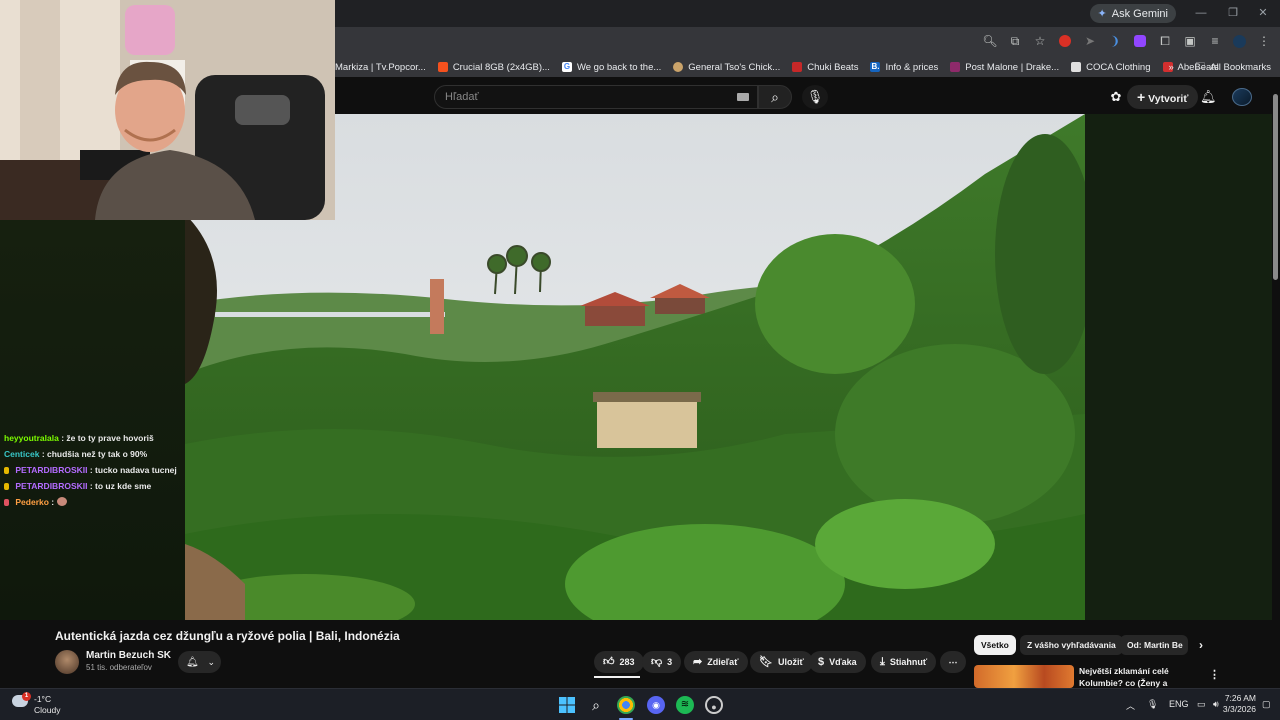  Describe the element at coordinates (1215, 41) in the screenshot. I see `media-controls-icon: ≡` at that location.